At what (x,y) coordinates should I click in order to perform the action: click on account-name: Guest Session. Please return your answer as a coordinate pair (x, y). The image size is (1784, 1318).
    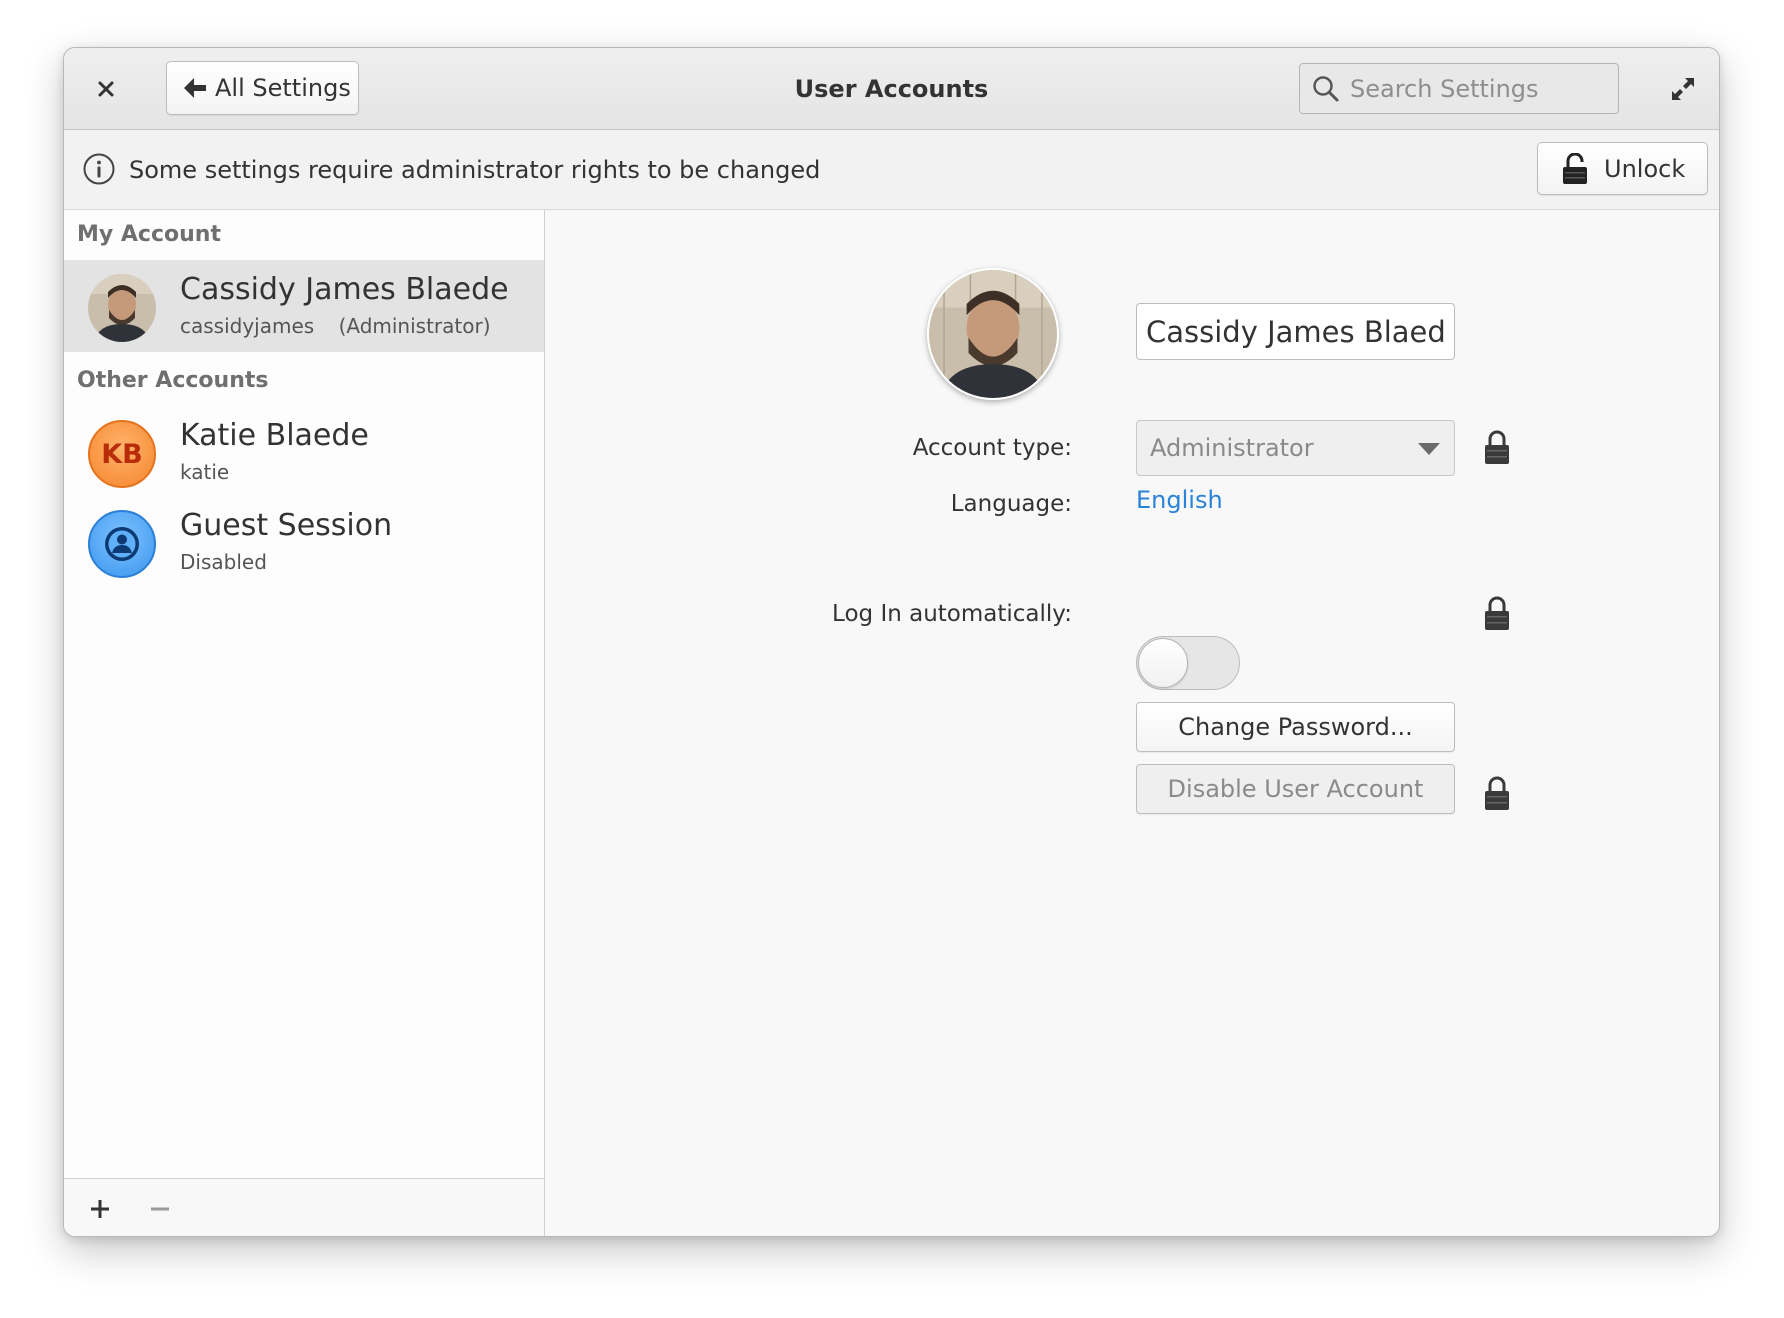
    Looking at the image, I should click on (286, 525).